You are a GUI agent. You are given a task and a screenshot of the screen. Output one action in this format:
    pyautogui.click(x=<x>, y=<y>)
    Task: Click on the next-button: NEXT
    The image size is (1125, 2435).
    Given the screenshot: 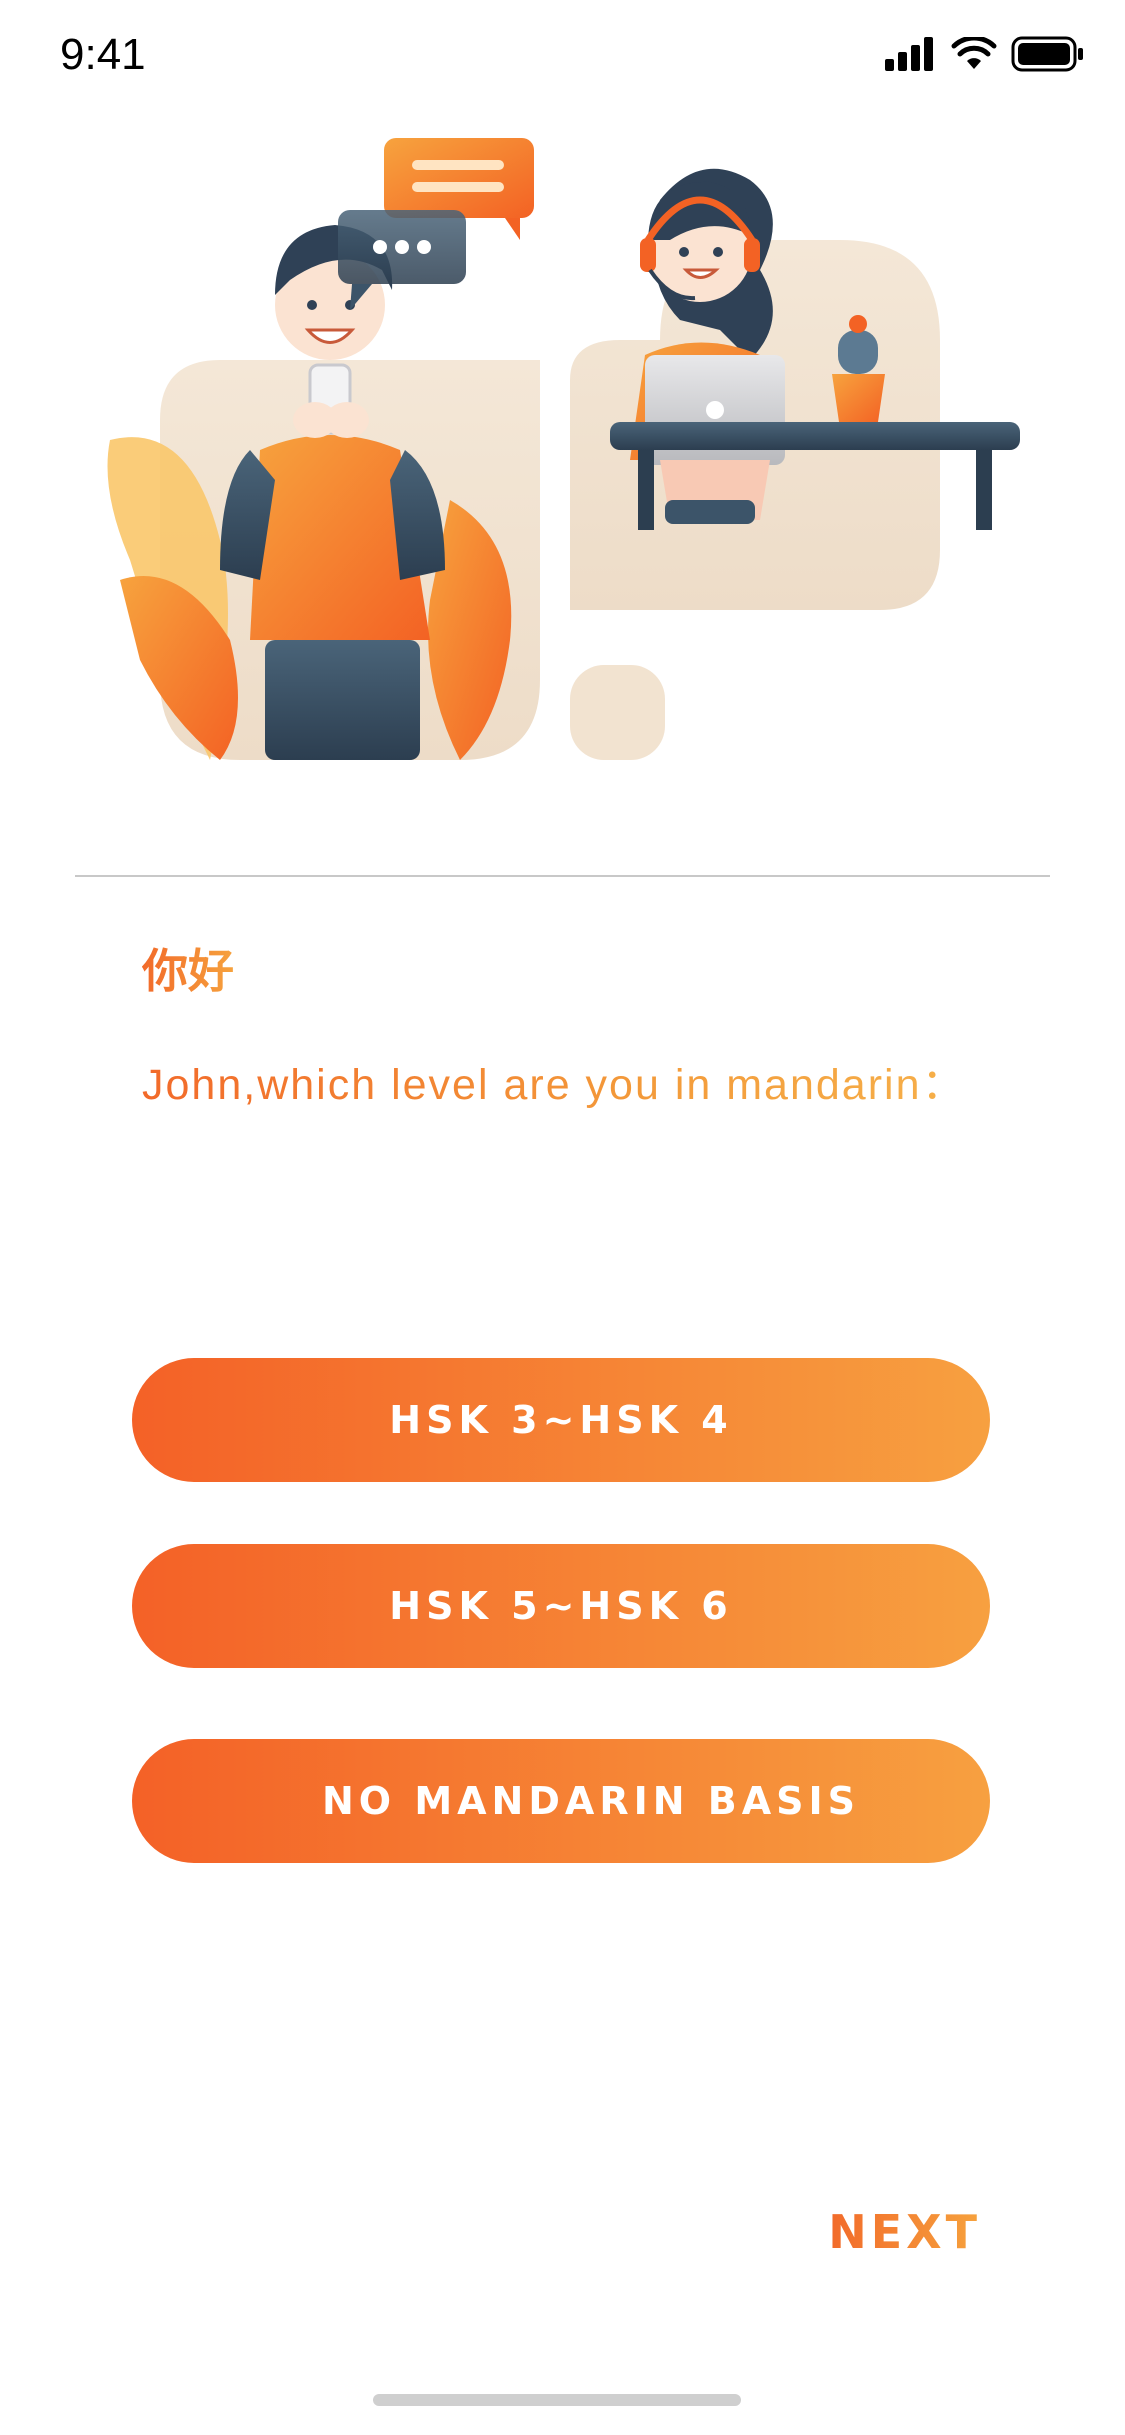 What is the action you would take?
    pyautogui.click(x=904, y=2232)
    